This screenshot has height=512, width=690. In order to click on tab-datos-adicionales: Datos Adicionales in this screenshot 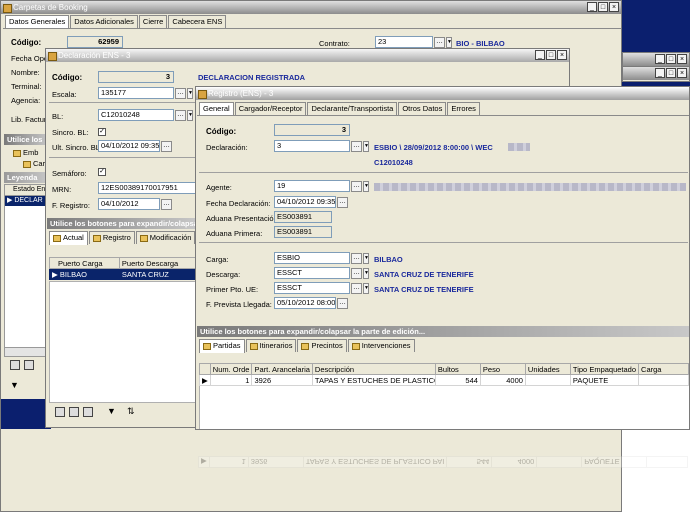, I will do `click(104, 21)`.